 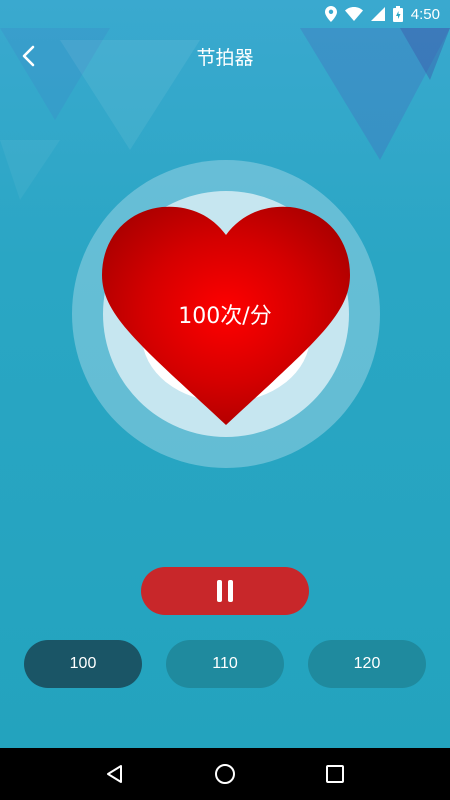 I want to click on preset-100-button: 100, so click(x=83, y=664).